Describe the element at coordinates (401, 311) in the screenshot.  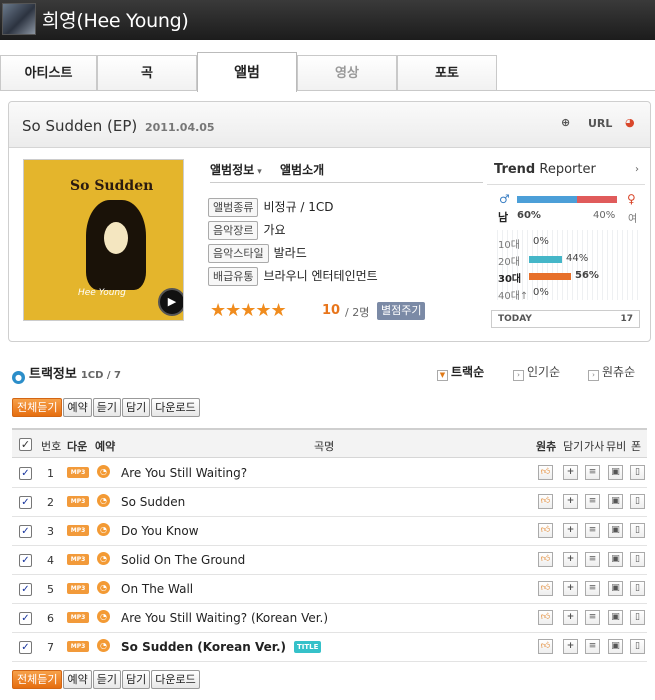
I see `rate-button: 별점주기` at that location.